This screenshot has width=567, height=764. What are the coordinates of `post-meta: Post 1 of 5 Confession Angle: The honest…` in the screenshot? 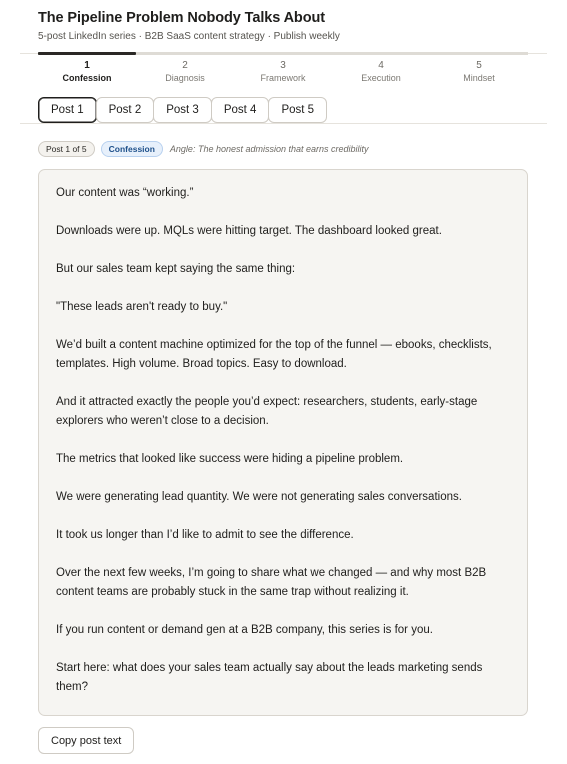 It's located at (203, 149).